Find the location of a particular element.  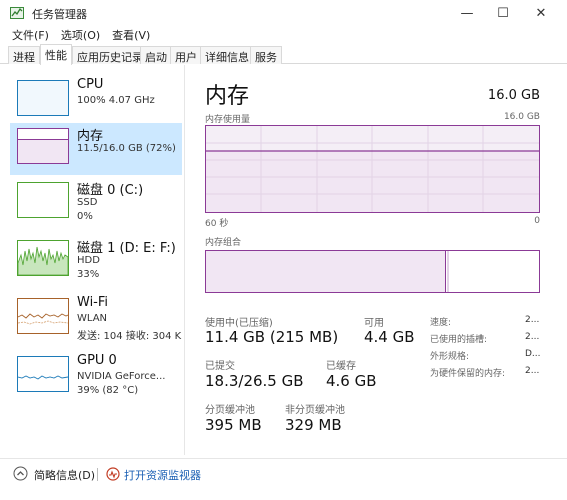

sidebar-item-cpu: CPU 100% 4.07 GHz is located at coordinates (96, 101).